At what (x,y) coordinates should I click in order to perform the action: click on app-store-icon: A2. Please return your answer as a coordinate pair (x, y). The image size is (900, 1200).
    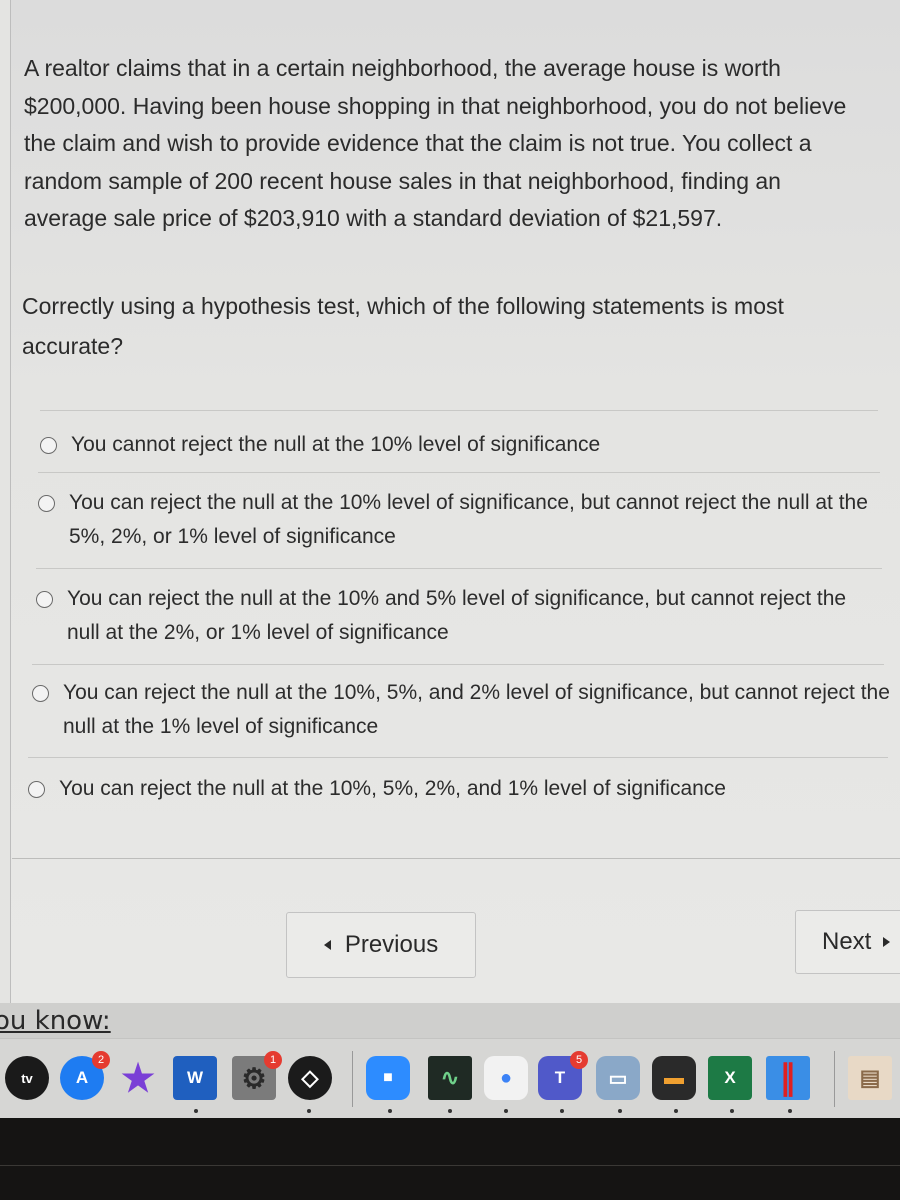
    Looking at the image, I should click on (85, 1075).